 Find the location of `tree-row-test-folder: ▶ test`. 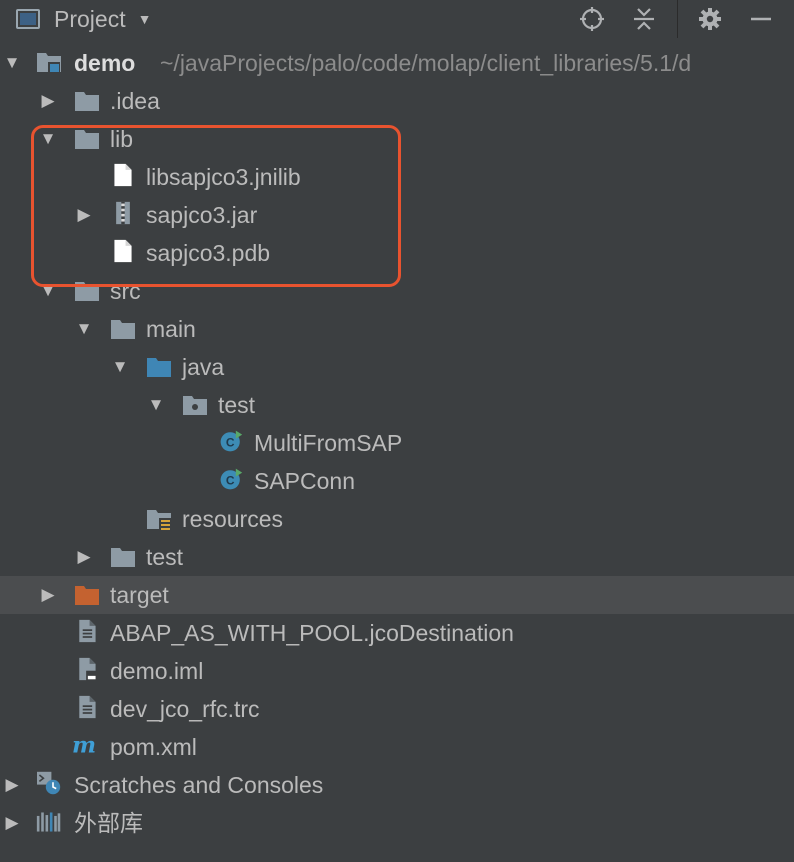

tree-row-test-folder: ▶ test is located at coordinates (397, 557).